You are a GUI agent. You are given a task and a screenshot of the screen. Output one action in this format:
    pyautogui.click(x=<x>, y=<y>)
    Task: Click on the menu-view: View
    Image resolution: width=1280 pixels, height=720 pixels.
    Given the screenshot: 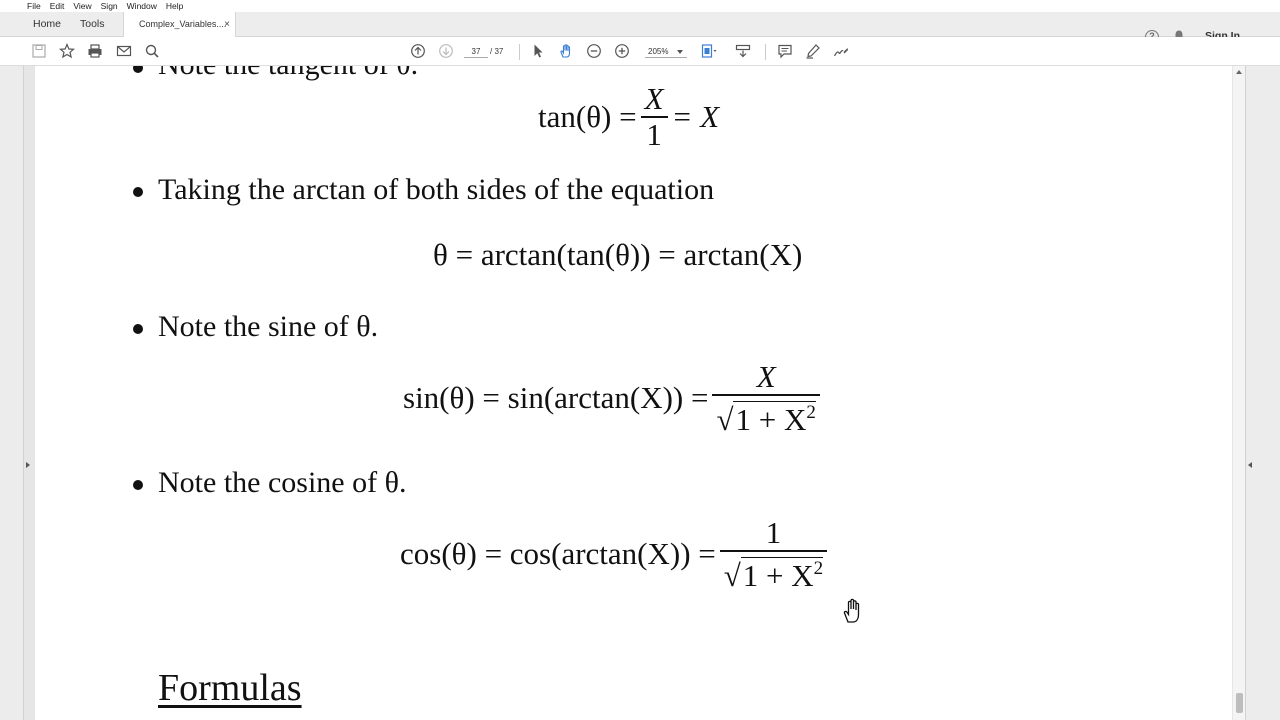 What is the action you would take?
    pyautogui.click(x=82, y=6)
    